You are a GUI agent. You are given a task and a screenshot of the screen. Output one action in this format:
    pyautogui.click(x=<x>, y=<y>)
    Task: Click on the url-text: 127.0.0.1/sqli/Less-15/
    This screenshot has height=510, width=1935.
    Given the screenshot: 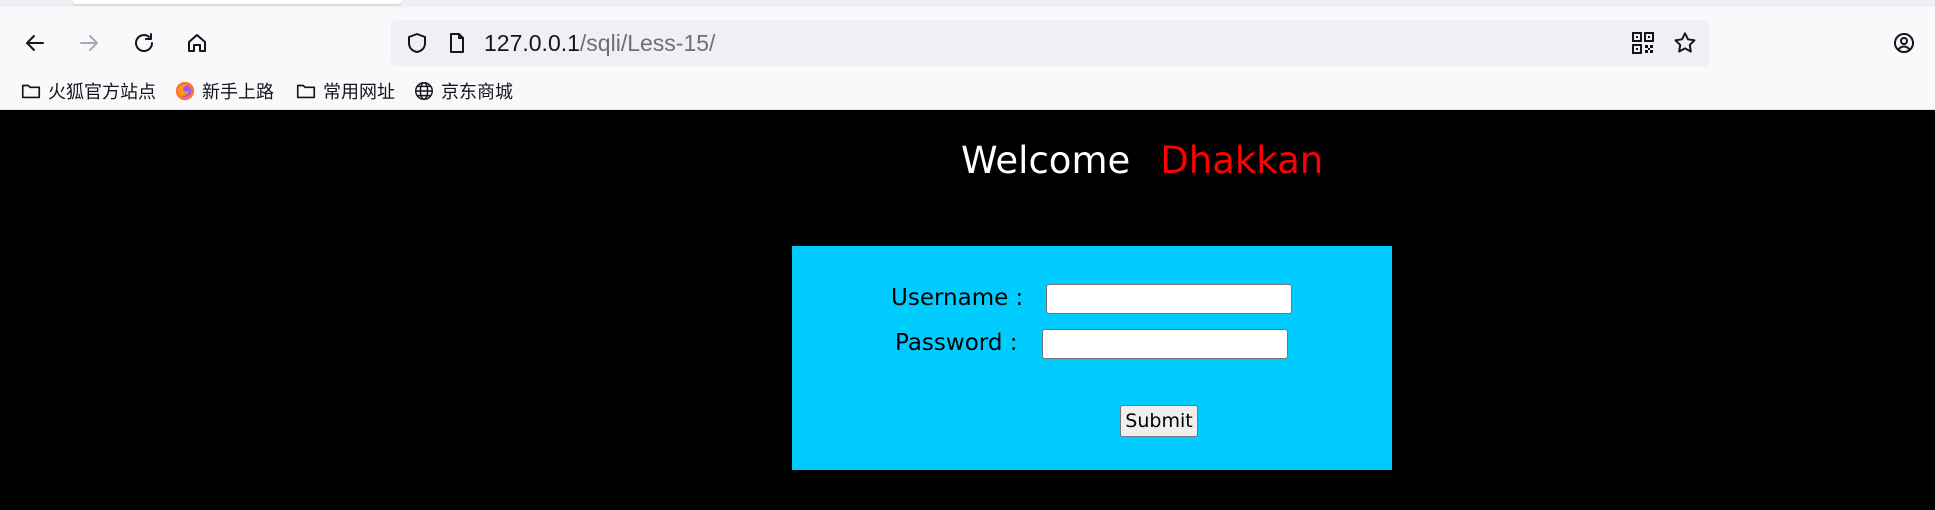 What is the action you would take?
    pyautogui.click(x=599, y=43)
    